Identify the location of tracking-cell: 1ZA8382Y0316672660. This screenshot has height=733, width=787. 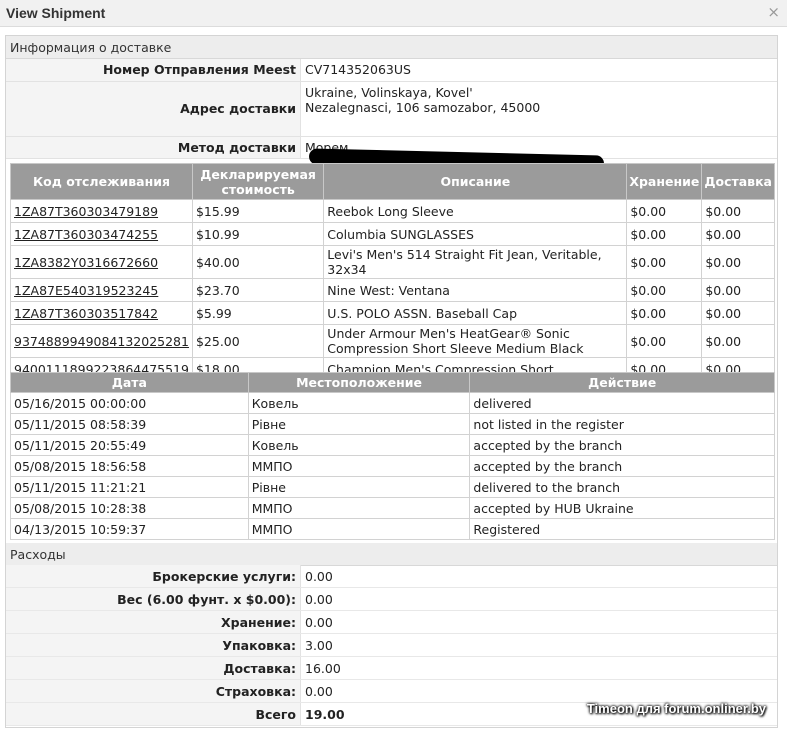
(101, 262).